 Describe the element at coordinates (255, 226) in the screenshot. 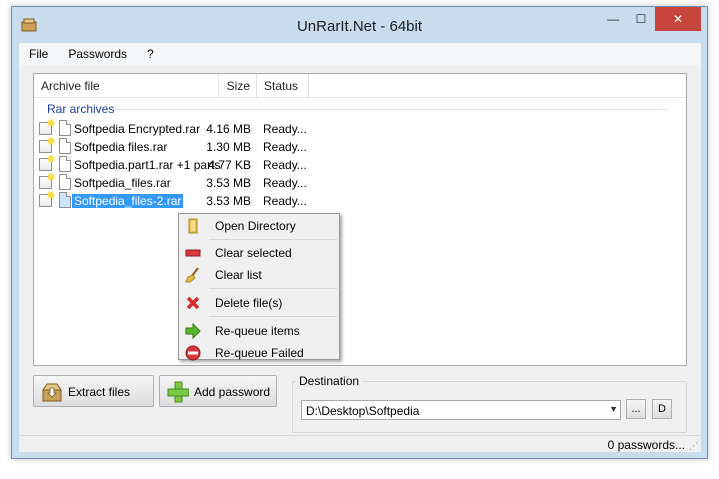

I see `menu-item-label: Open Directory` at that location.